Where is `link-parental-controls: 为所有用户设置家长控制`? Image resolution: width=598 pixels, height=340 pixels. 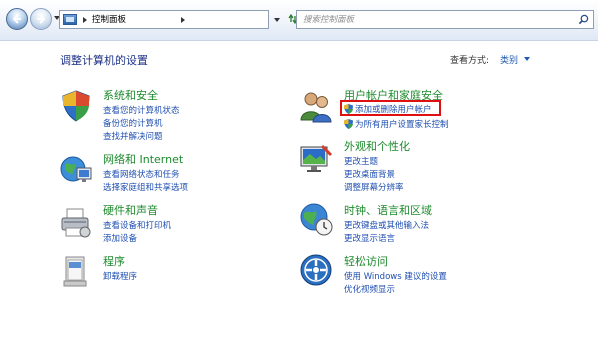
link-parental-controls: 为所有用户设置家长控制 is located at coordinates (402, 125).